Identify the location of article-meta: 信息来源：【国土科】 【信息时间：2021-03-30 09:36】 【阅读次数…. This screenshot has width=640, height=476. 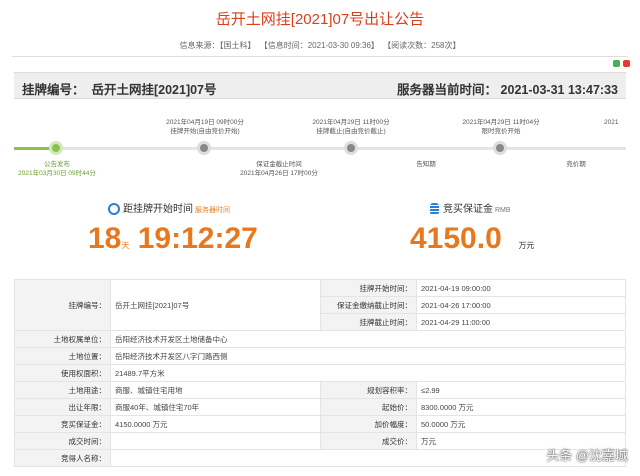
(320, 45).